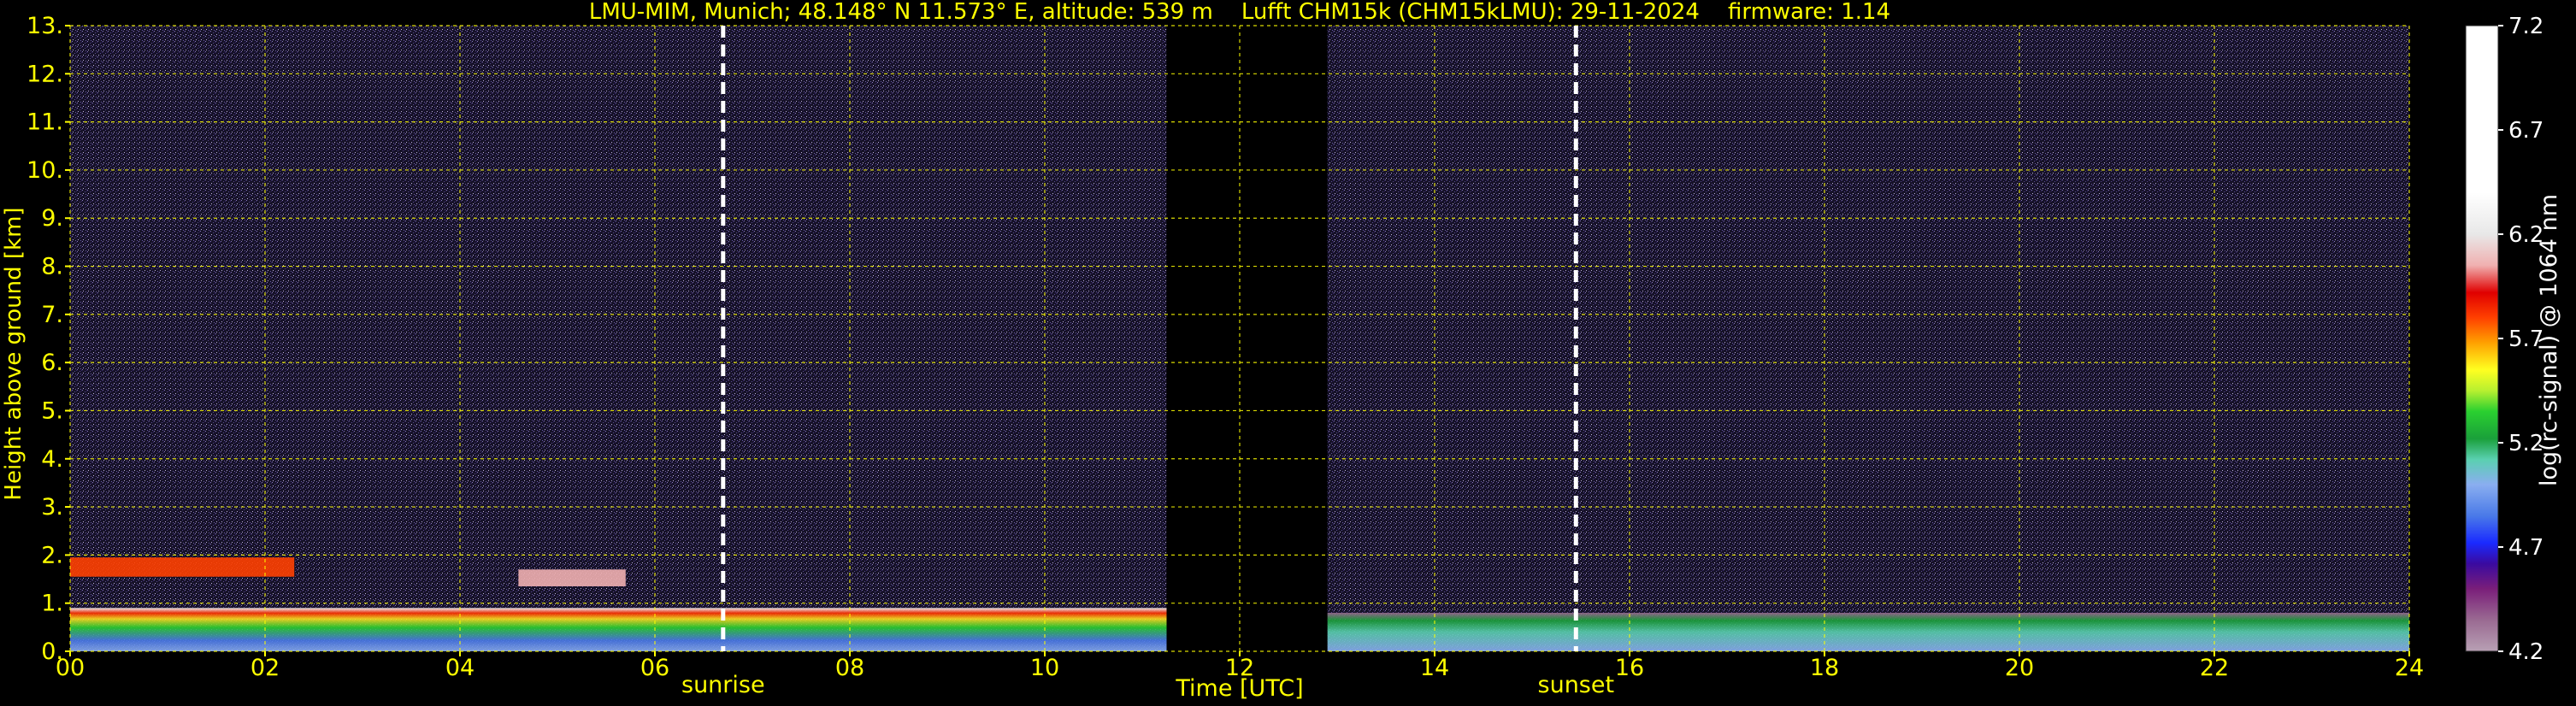  Describe the element at coordinates (1629, 668) in the screenshot. I see `x-tick-label: 16` at that location.